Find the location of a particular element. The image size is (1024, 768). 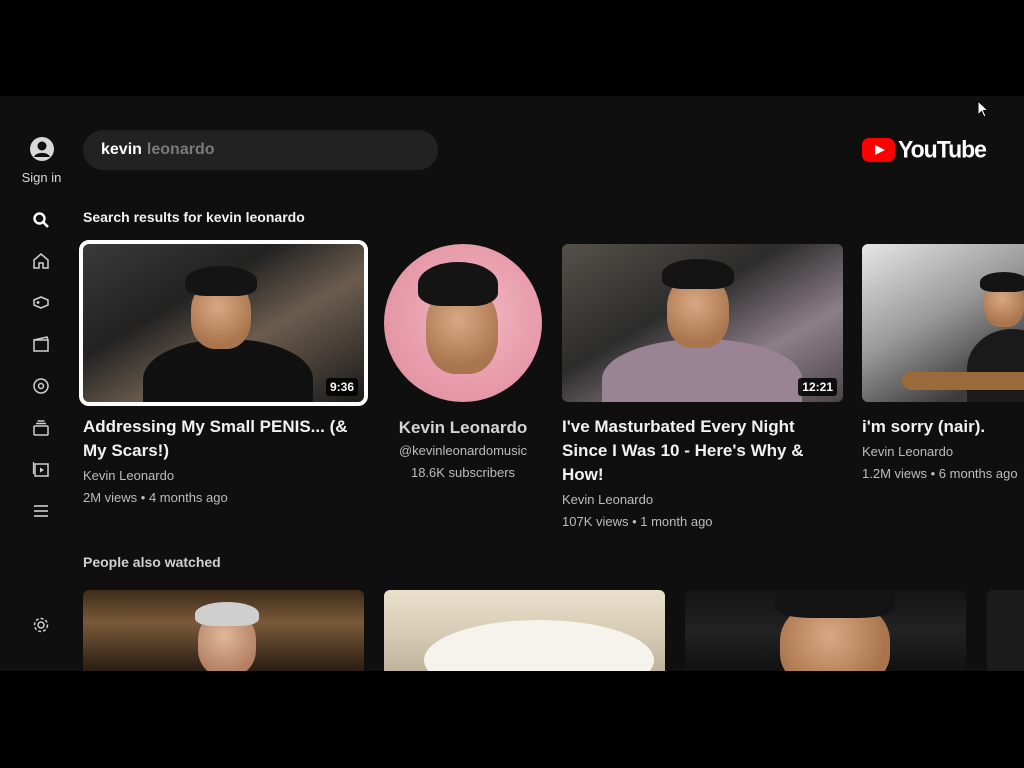

movies-icon is located at coordinates (41, 344).